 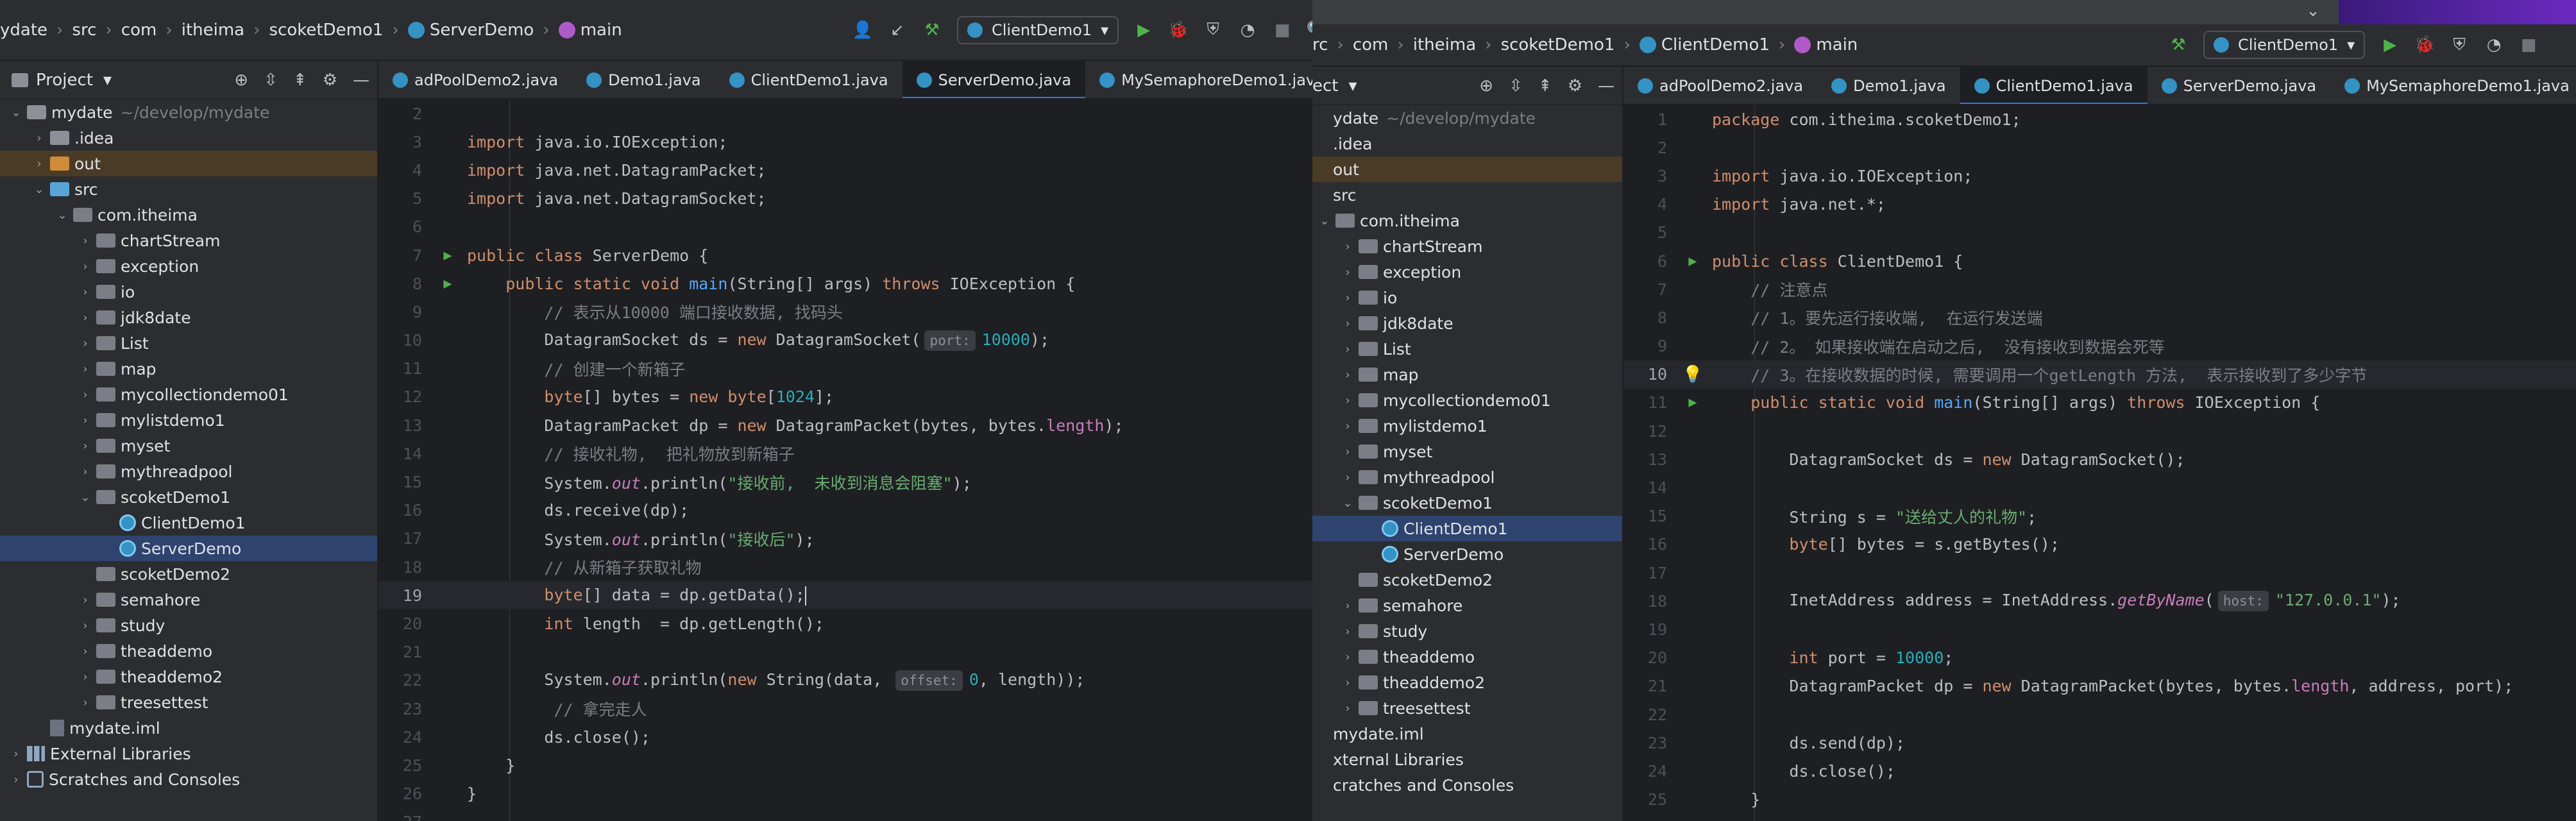 What do you see at coordinates (188, 112) in the screenshot?
I see `tree-item: ⌄ mydate ~/develop/mydate` at bounding box center [188, 112].